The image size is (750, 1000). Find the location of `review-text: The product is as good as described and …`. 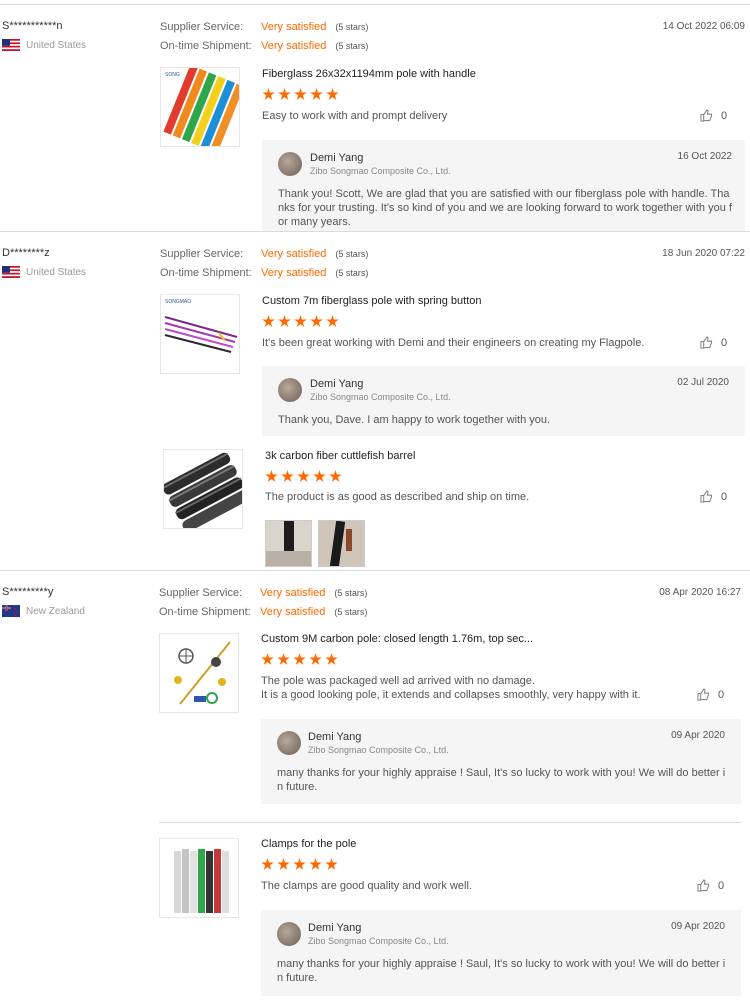

review-text: The product is as good as described and … is located at coordinates (397, 497).